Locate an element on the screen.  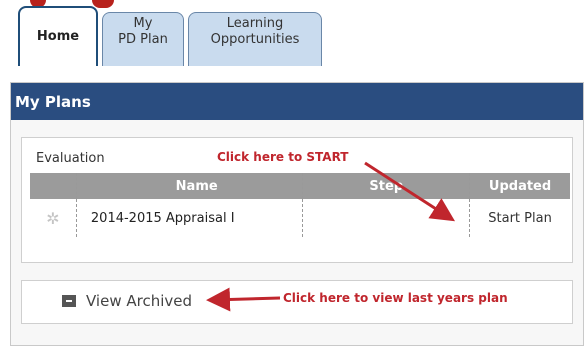
tab-home-label: Home is located at coordinates (58, 36).